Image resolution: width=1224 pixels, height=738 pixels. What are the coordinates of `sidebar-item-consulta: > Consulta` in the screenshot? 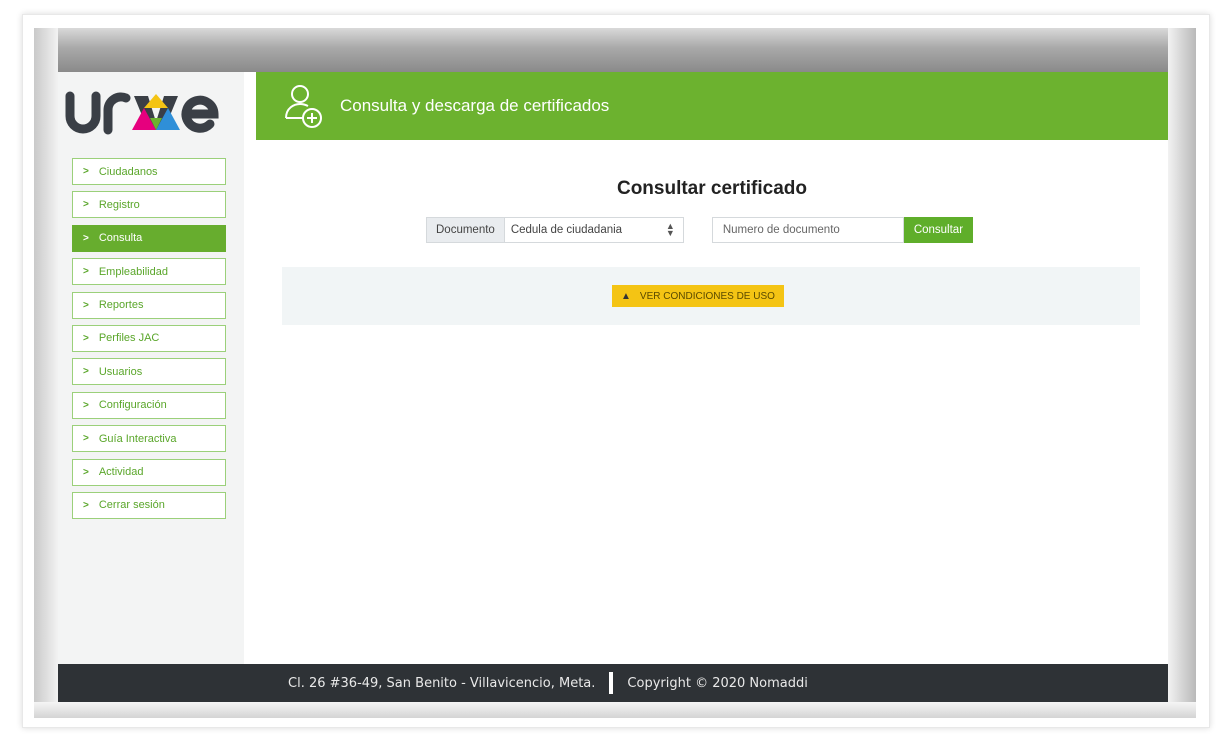 It's located at (149, 238).